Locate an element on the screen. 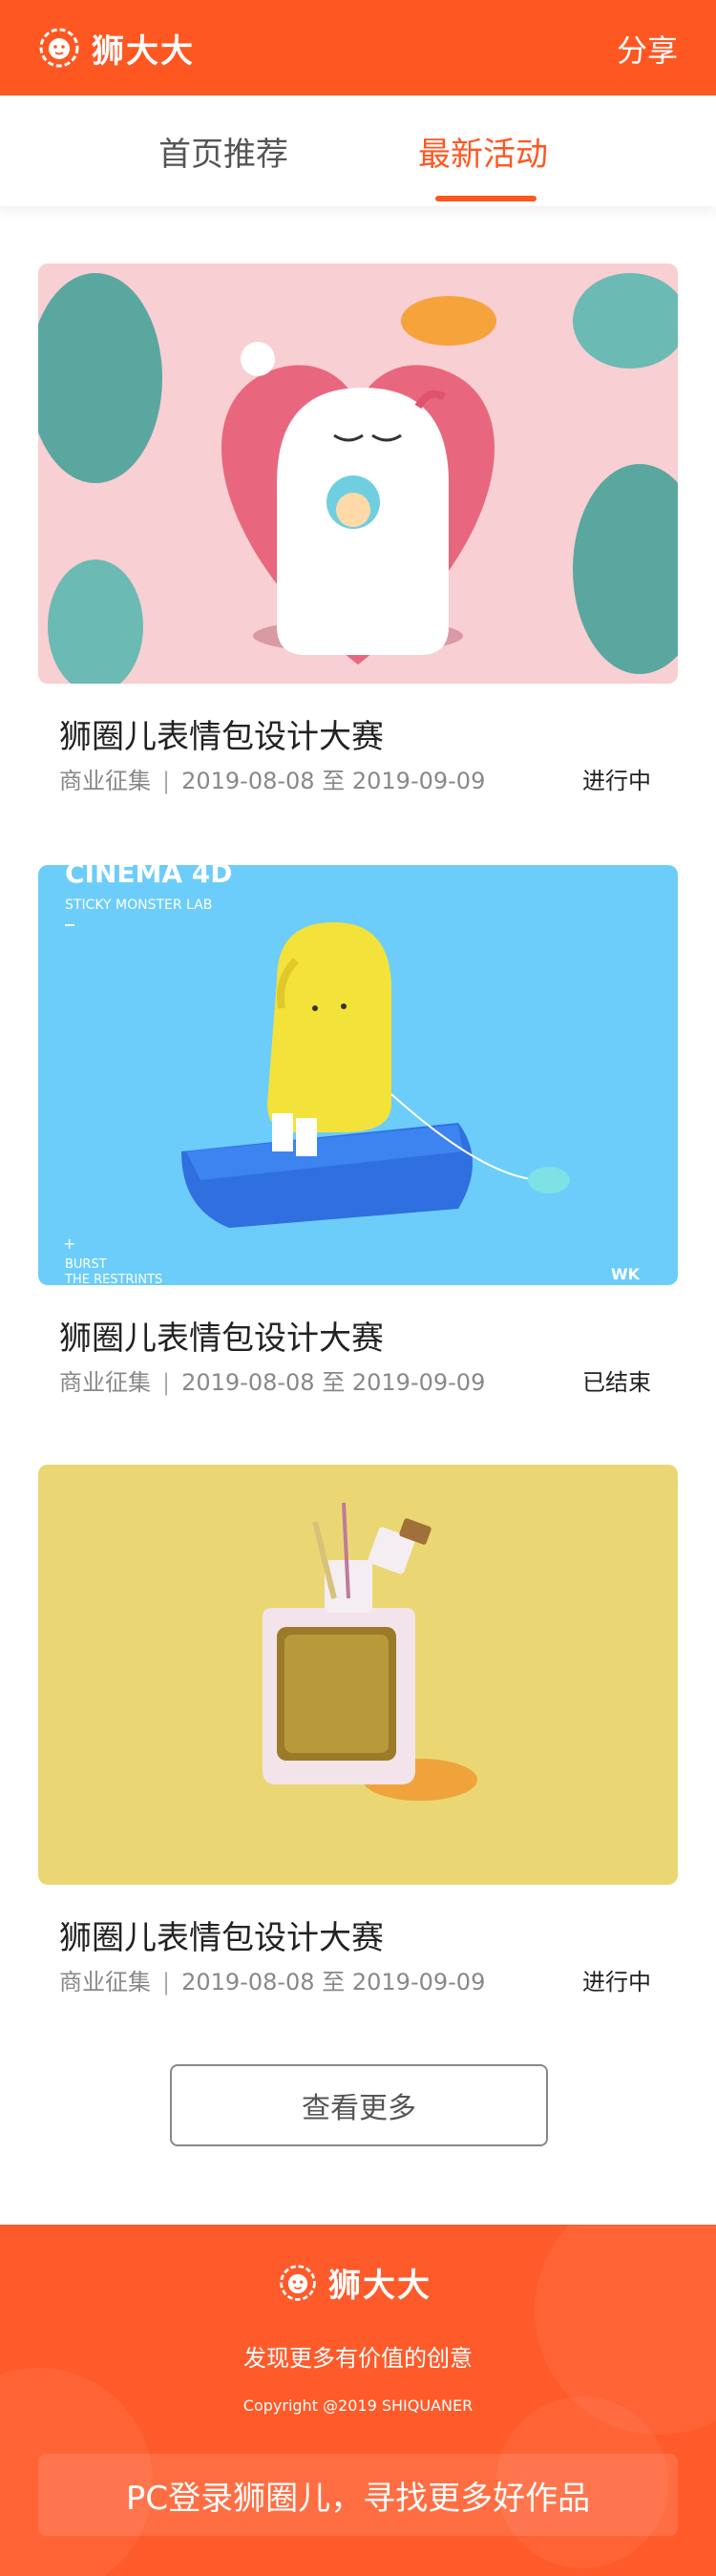 The width and height of the screenshot is (716, 2576). tab-bar: 首页推荐 最新活动 is located at coordinates (358, 150).